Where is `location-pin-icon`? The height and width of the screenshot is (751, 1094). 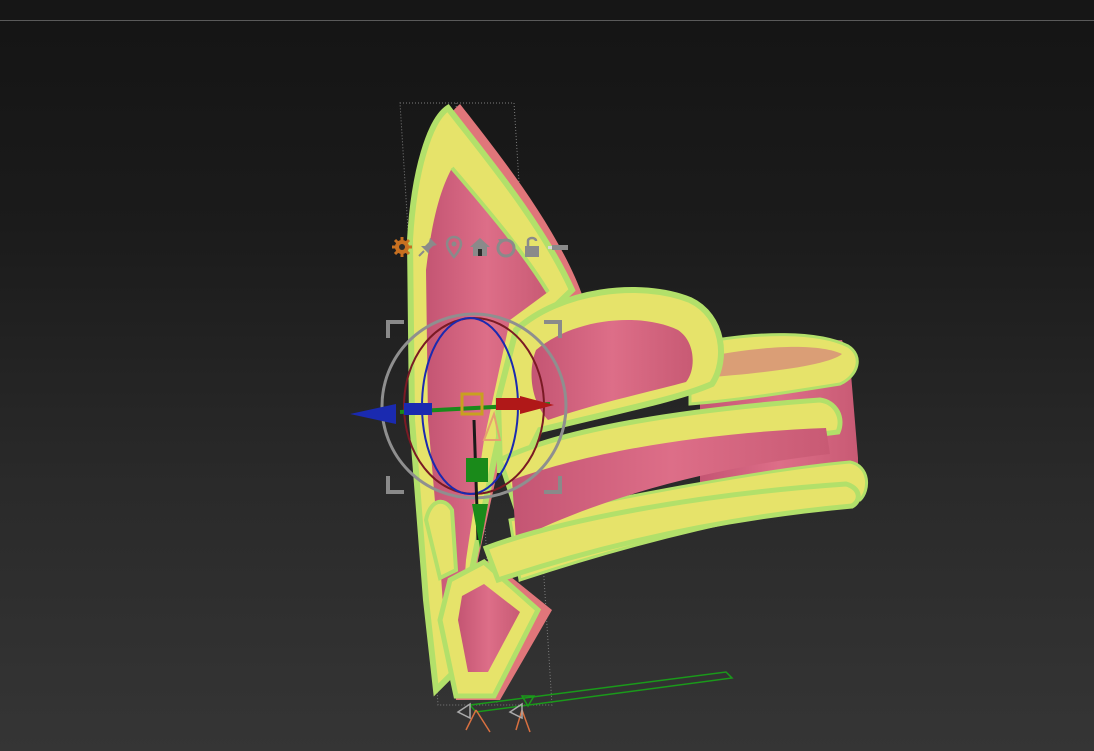 location-pin-icon is located at coordinates (454, 247).